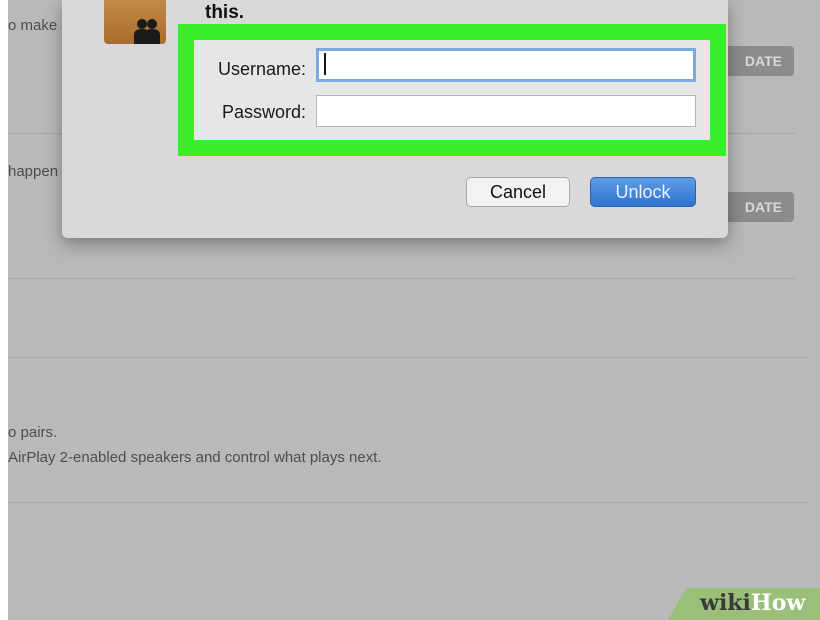  I want to click on unlock-button: Unlock, so click(643, 192).